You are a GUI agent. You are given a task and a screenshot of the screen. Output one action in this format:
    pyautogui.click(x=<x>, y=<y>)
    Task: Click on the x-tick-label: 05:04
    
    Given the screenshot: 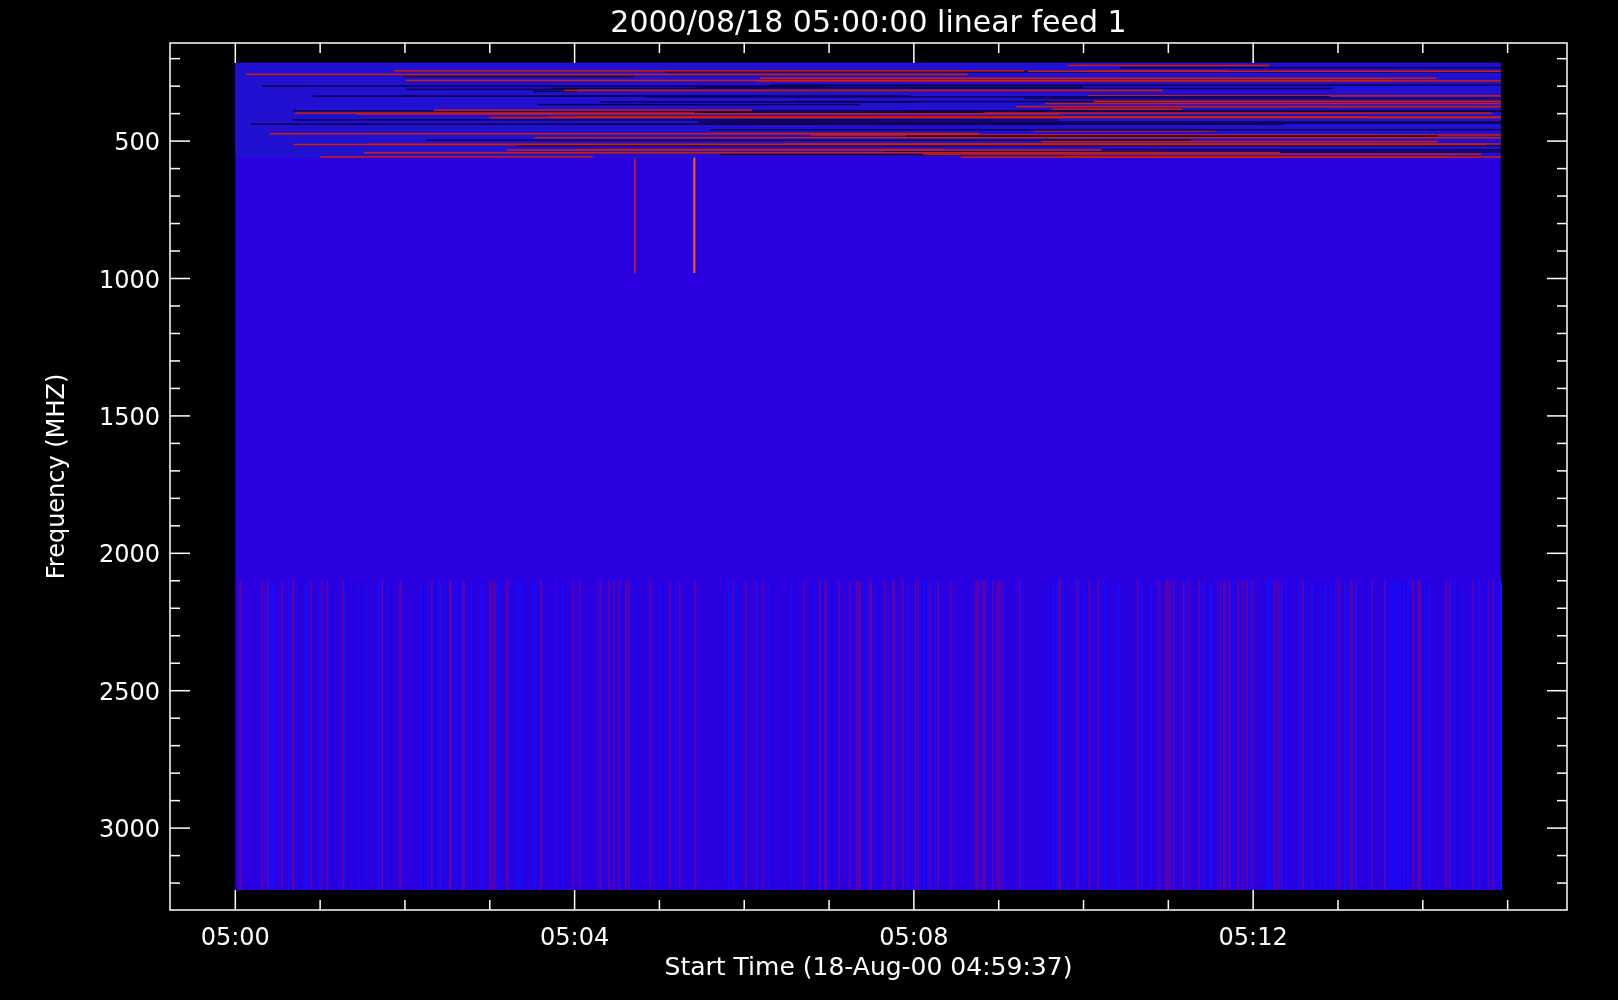 What is the action you would take?
    pyautogui.click(x=575, y=937)
    